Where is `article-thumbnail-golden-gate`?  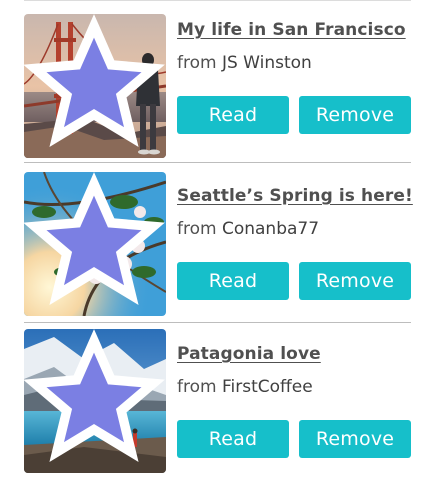 article-thumbnail-golden-gate is located at coordinates (95, 86).